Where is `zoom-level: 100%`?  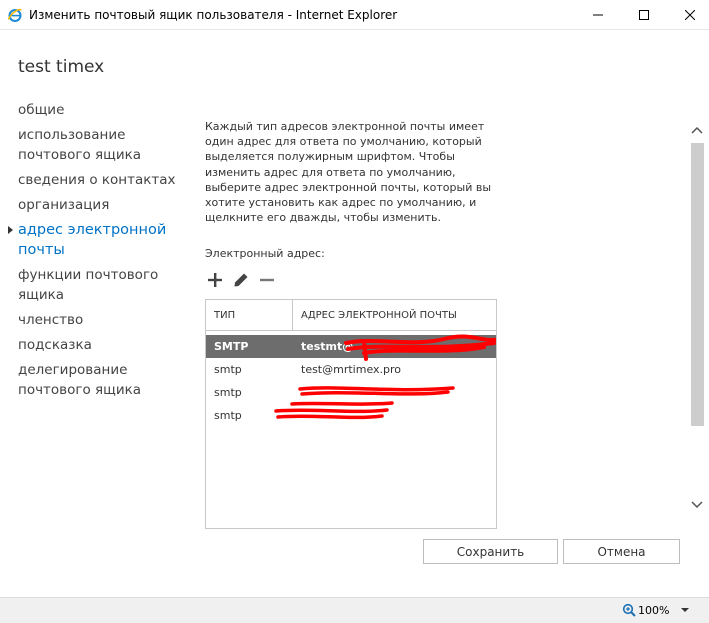
zoom-level: 100% is located at coordinates (653, 610).